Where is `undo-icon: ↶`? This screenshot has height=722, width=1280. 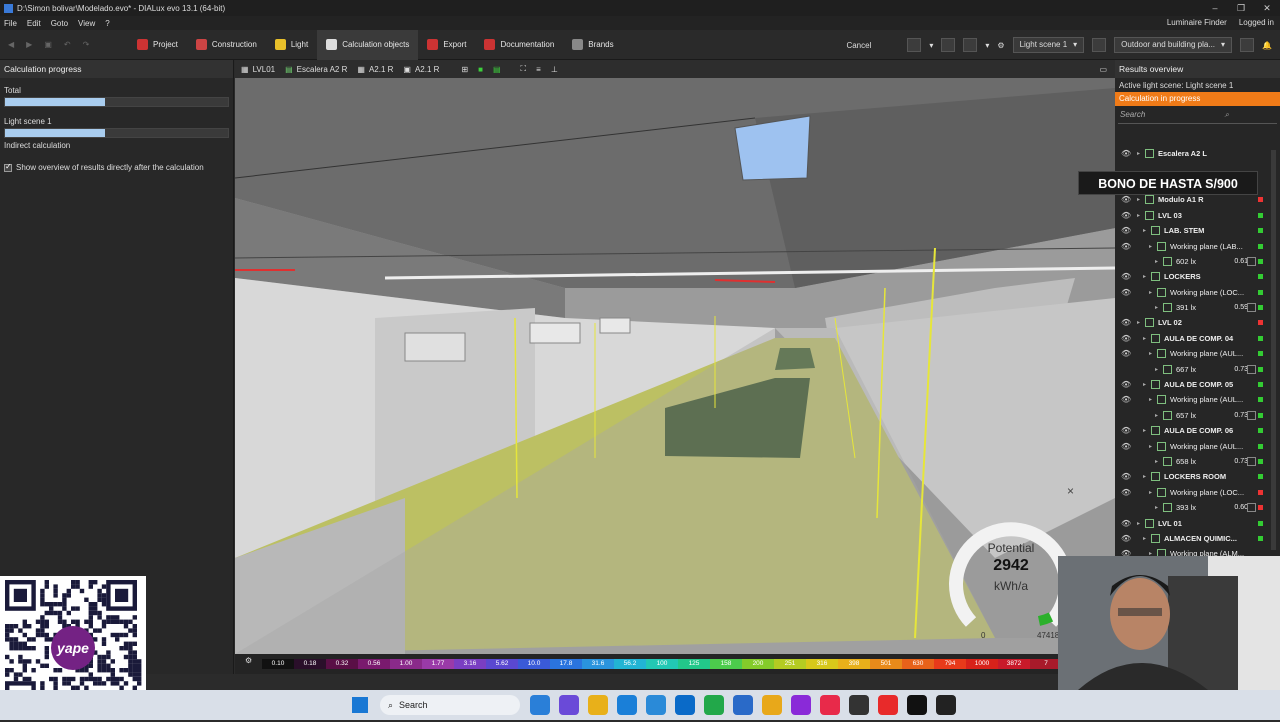
undo-icon: ↶ is located at coordinates (67, 44).